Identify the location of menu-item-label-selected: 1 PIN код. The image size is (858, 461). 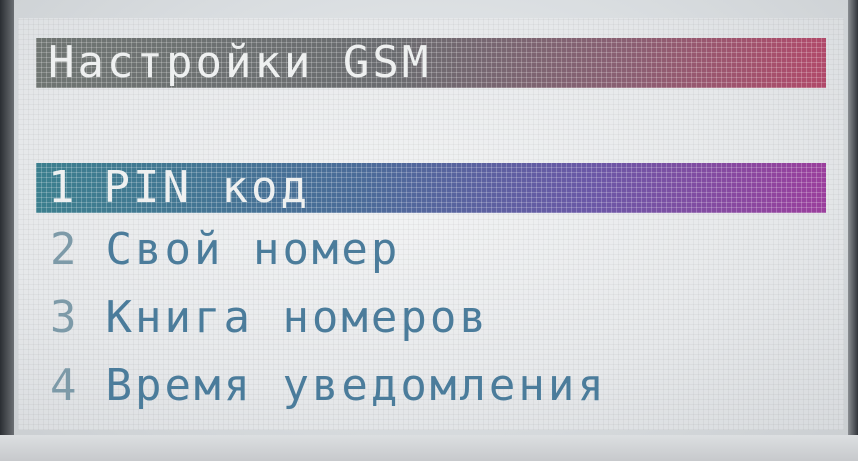
(179, 188).